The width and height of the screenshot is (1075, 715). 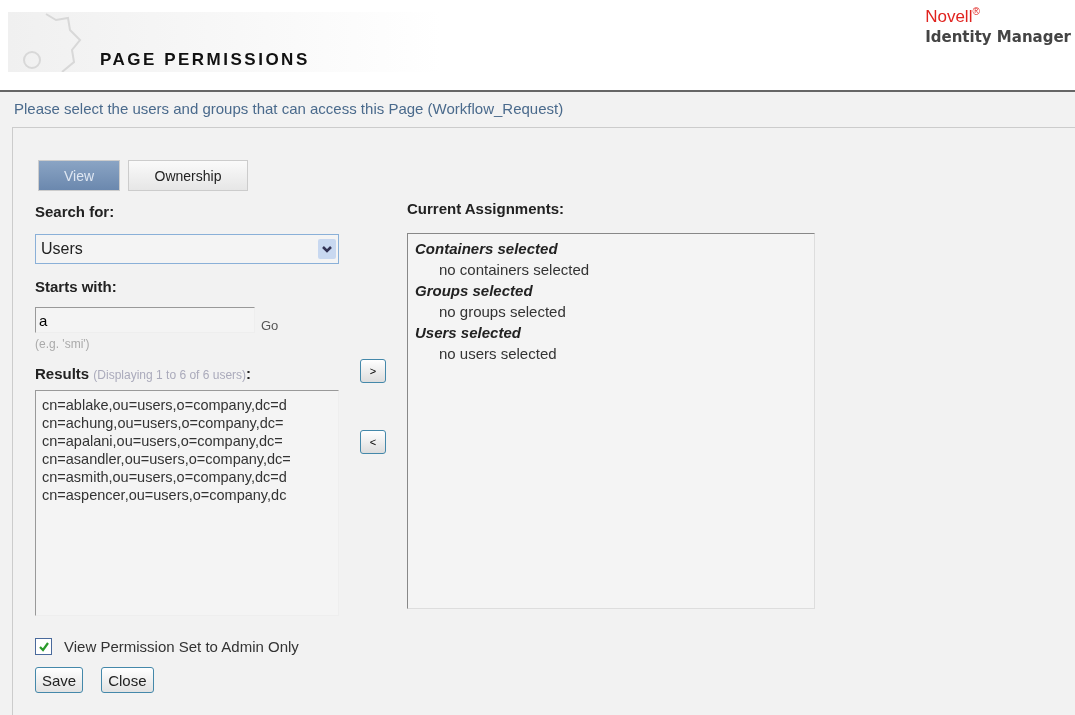 What do you see at coordinates (205, 60) in the screenshot?
I see `page-title: PAGE PERMISSIONS` at bounding box center [205, 60].